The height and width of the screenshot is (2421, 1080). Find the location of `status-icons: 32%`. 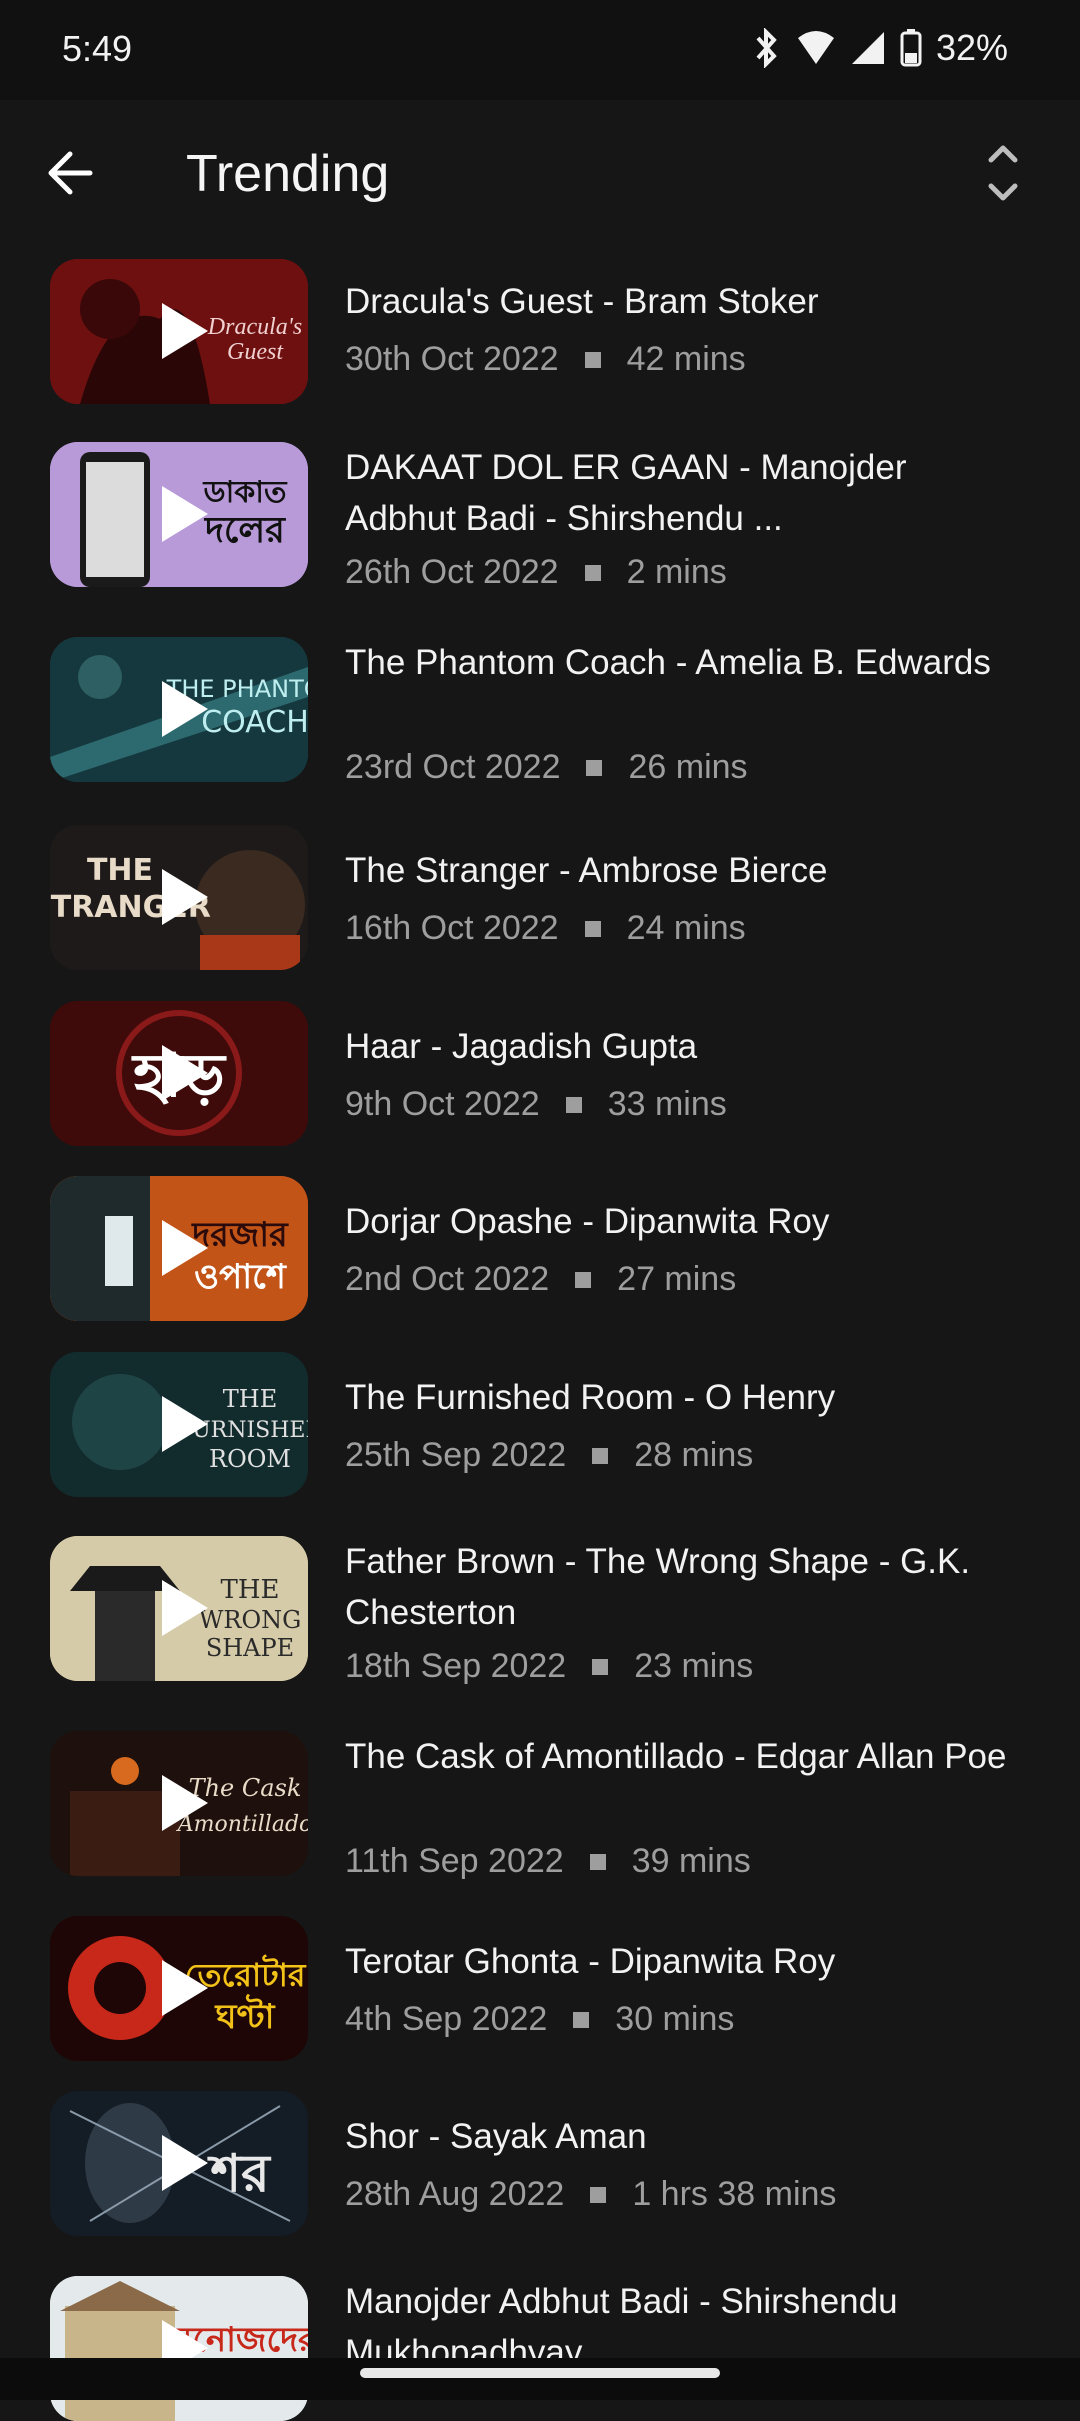

status-icons: 32% is located at coordinates (880, 48).